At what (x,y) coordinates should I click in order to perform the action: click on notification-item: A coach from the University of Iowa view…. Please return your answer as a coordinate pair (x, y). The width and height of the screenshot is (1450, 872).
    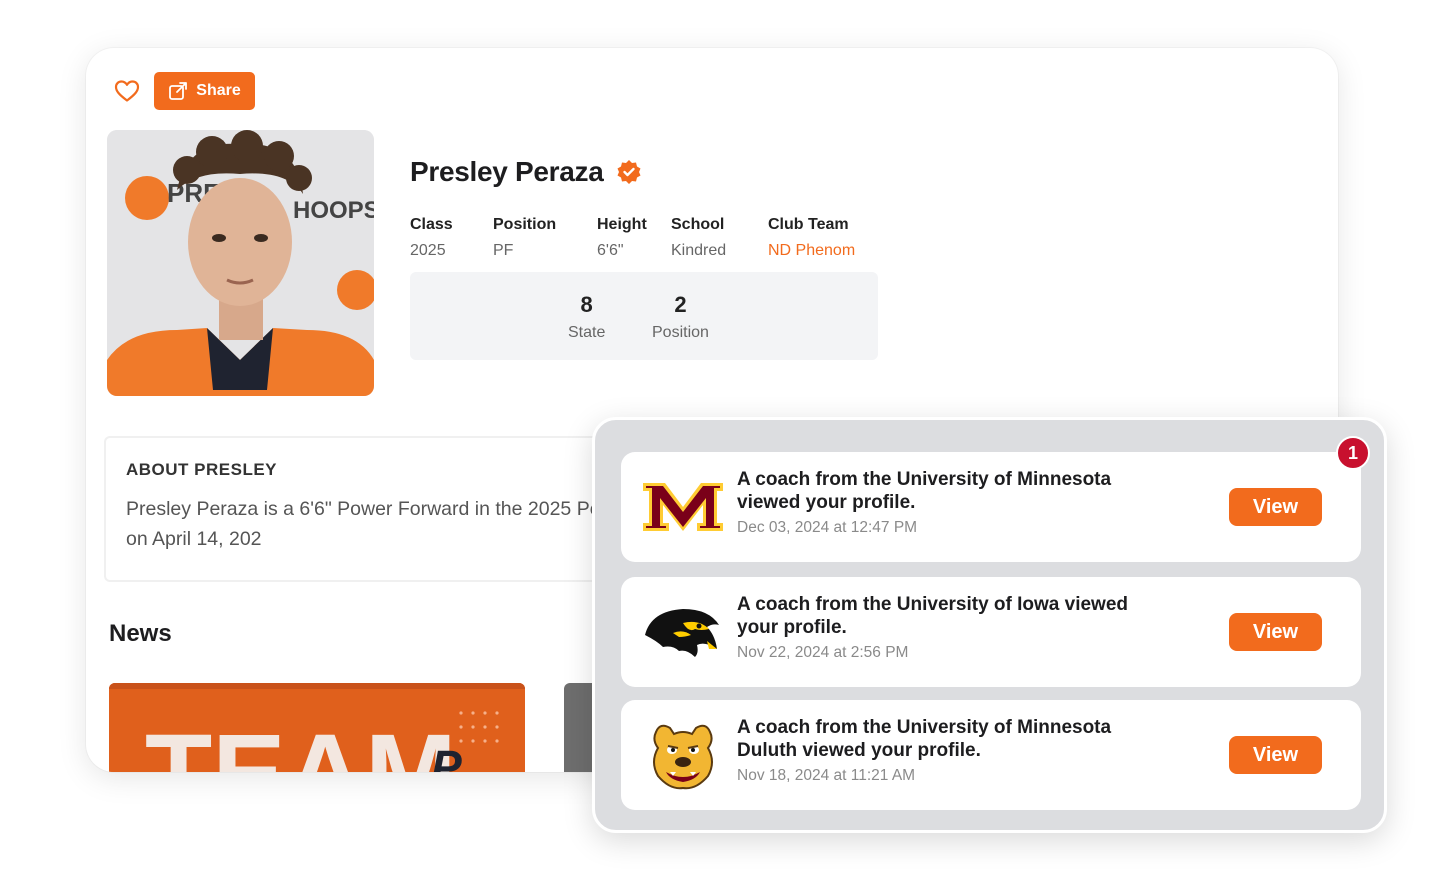
    Looking at the image, I should click on (991, 632).